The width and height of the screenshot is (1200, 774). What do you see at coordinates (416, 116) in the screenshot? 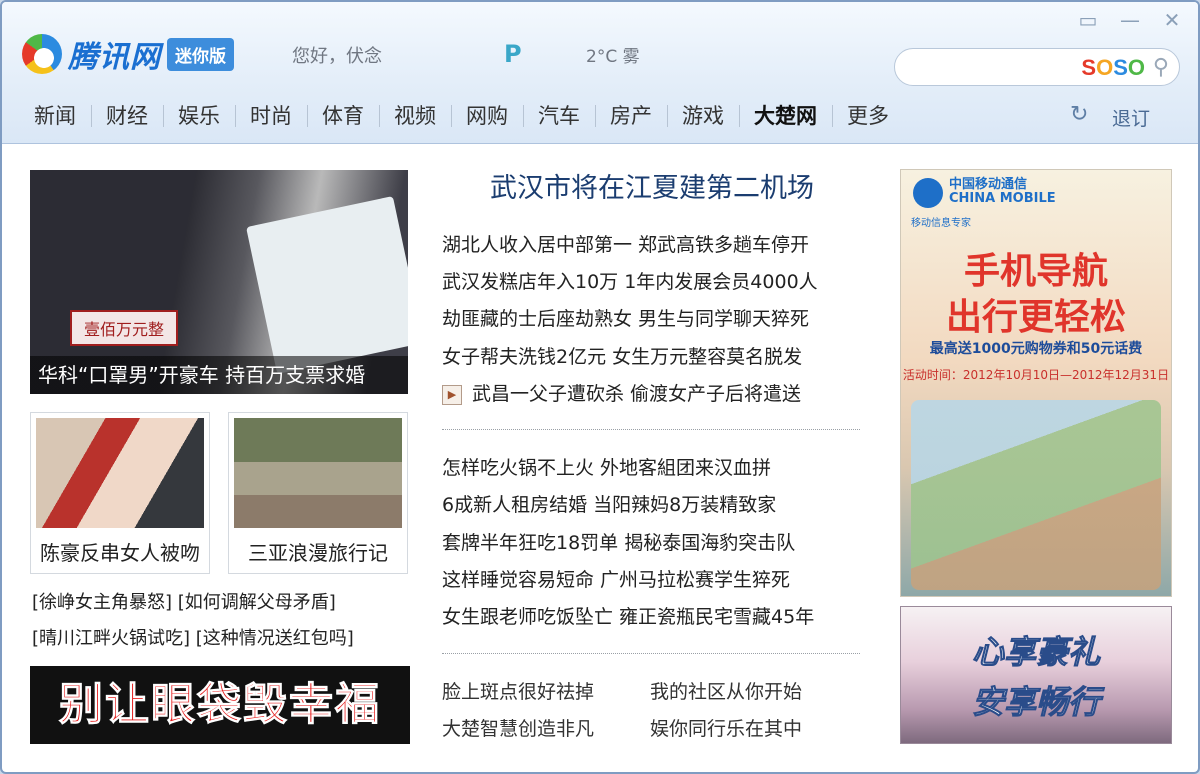
I see `nav-item-video: 视频` at bounding box center [416, 116].